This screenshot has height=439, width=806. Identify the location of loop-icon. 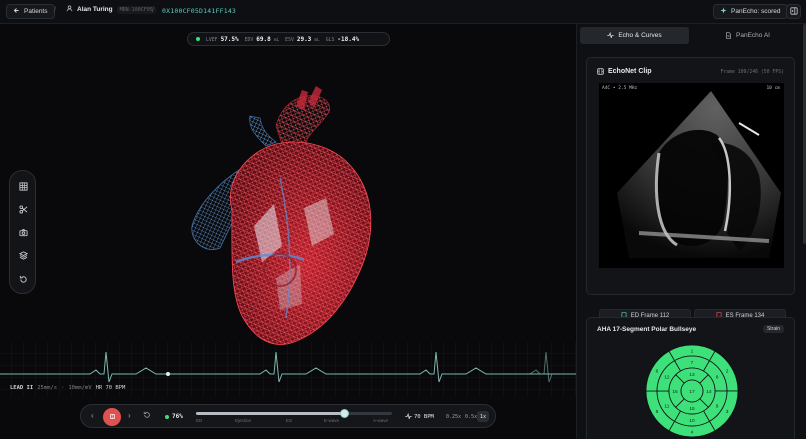
(146, 414).